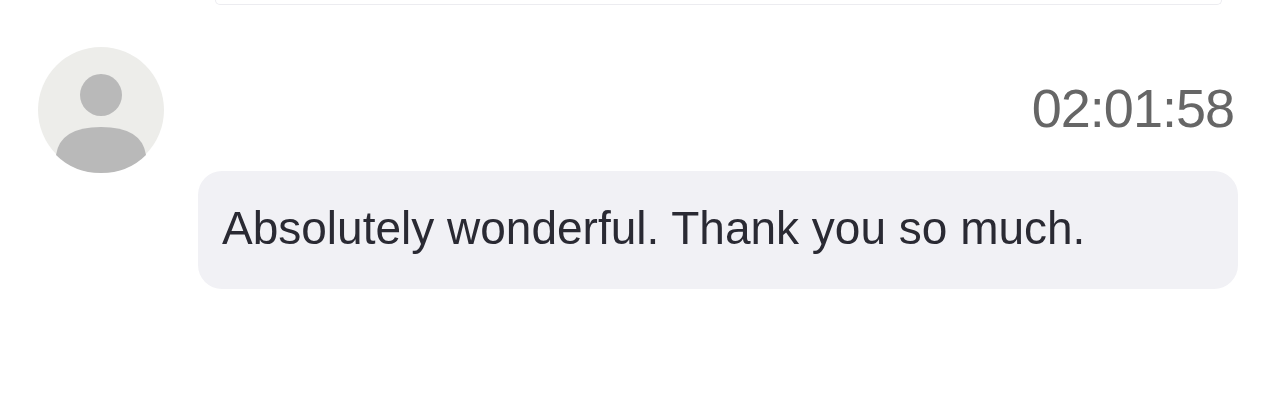 This screenshot has height=411, width=1280. What do you see at coordinates (1133, 108) in the screenshot?
I see `message-time: 02:01:58` at bounding box center [1133, 108].